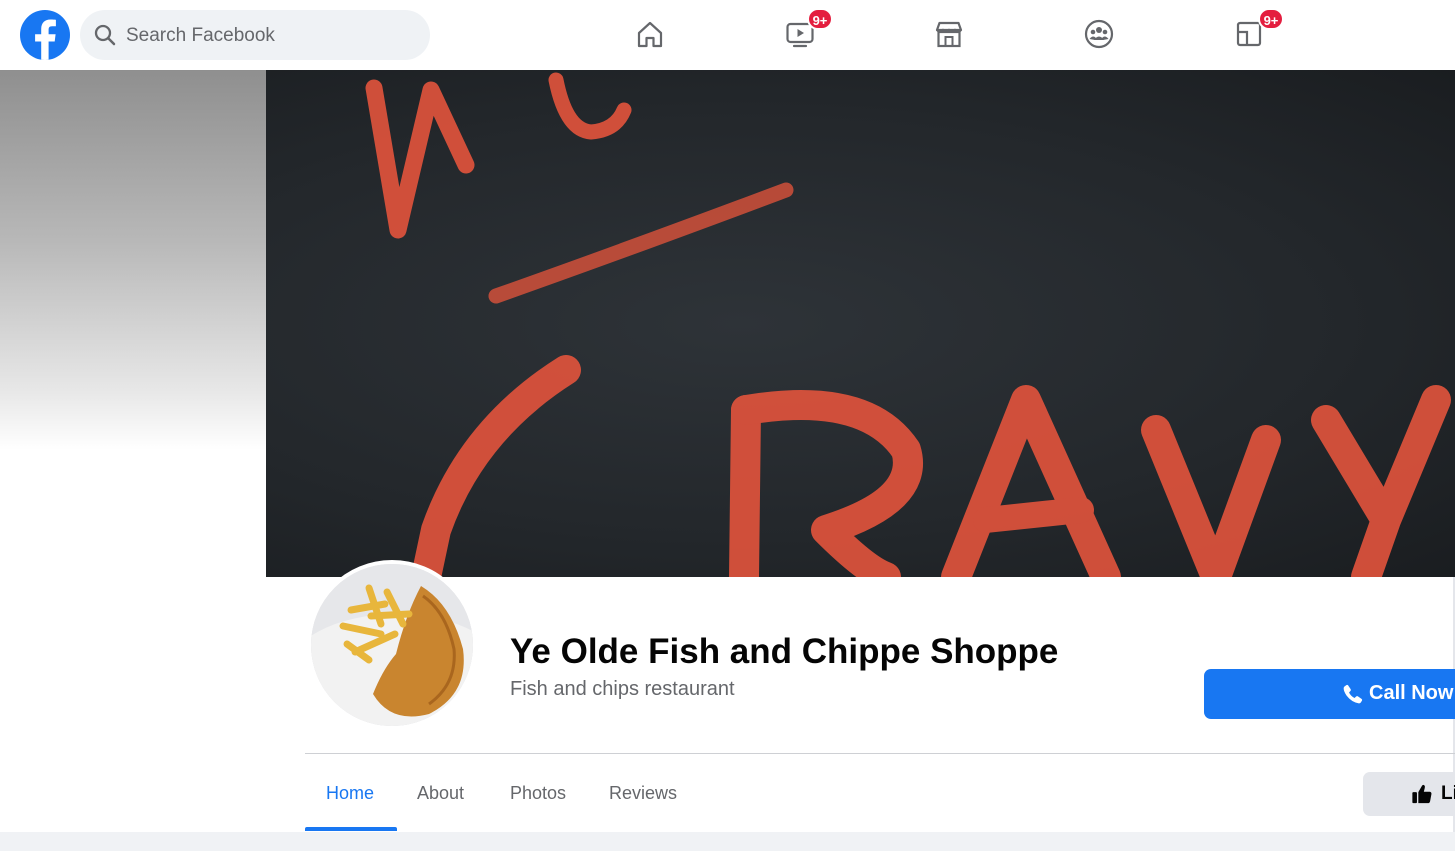 Image resolution: width=1455 pixels, height=851 pixels. What do you see at coordinates (643, 793) in the screenshot?
I see `tab-reviews-label: Reviews` at bounding box center [643, 793].